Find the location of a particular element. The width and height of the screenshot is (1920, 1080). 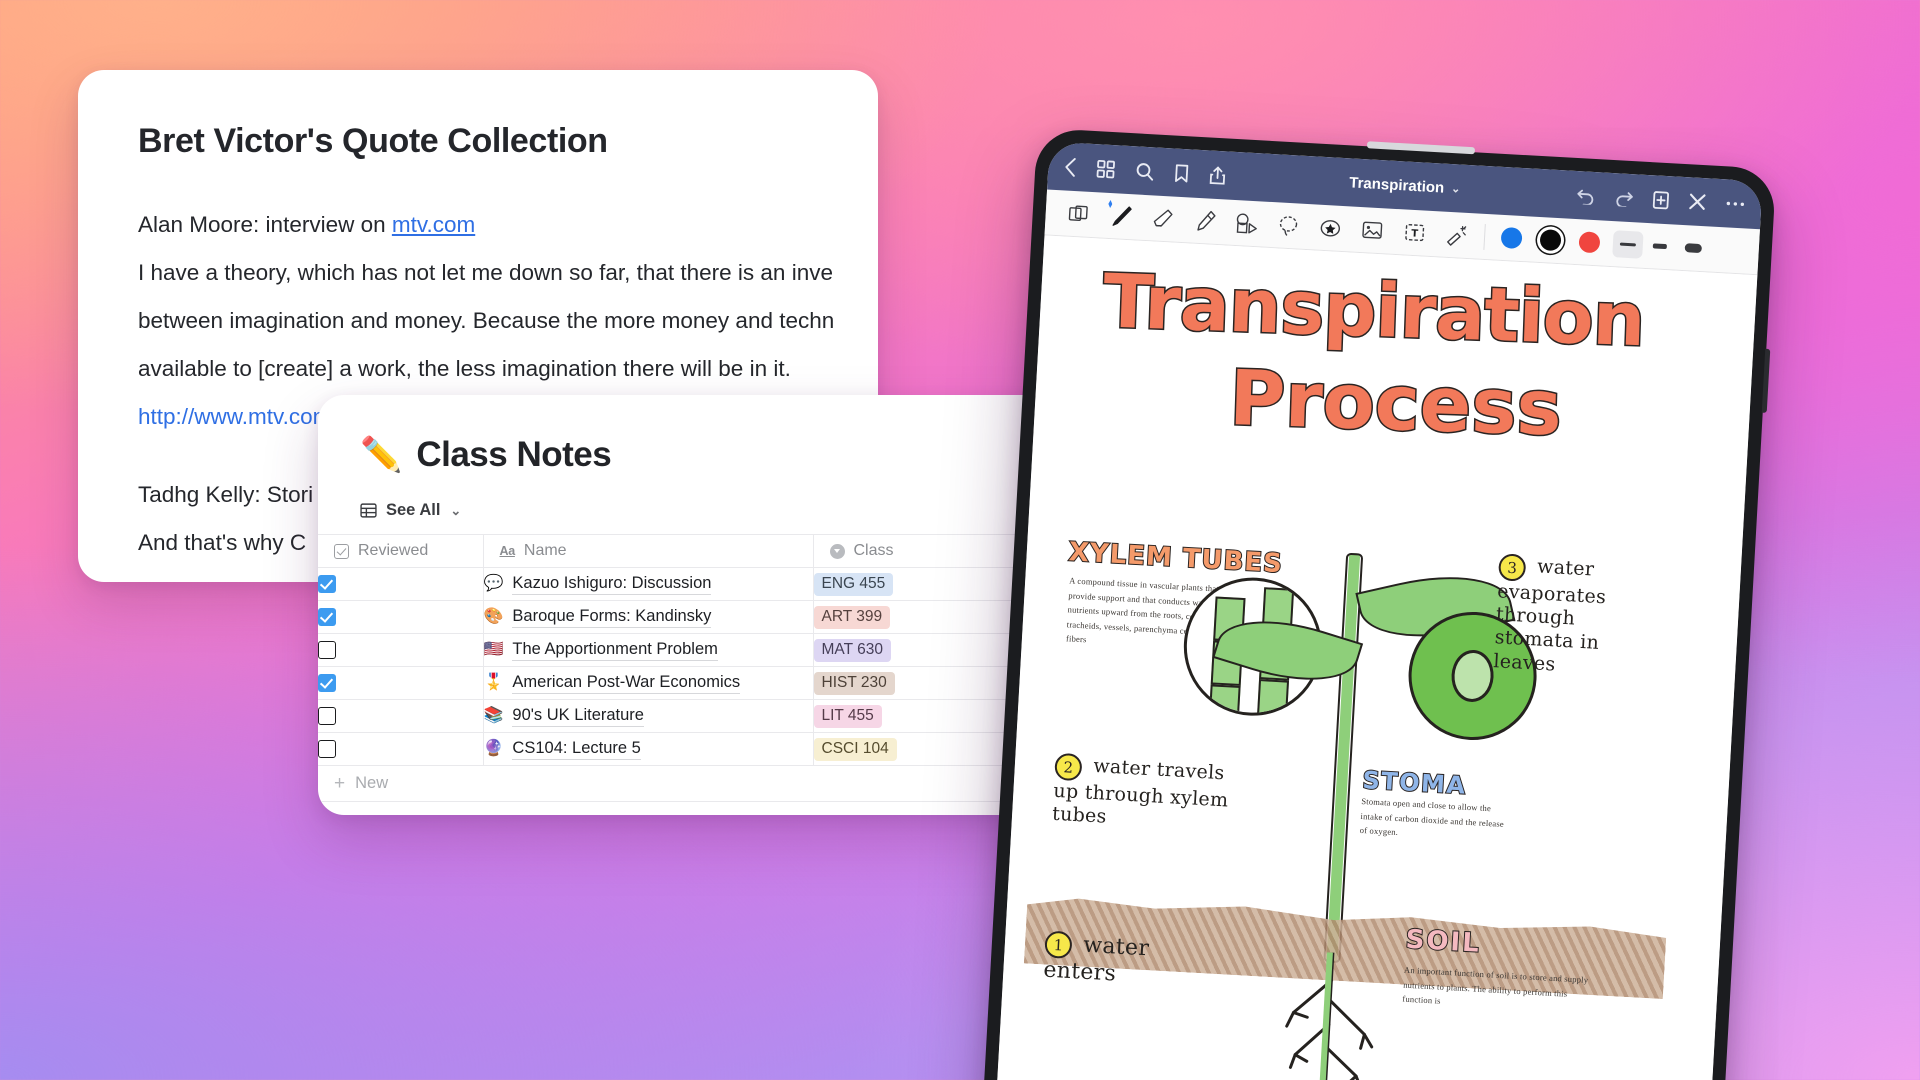

stroke-width-medium is located at coordinates (1659, 246).